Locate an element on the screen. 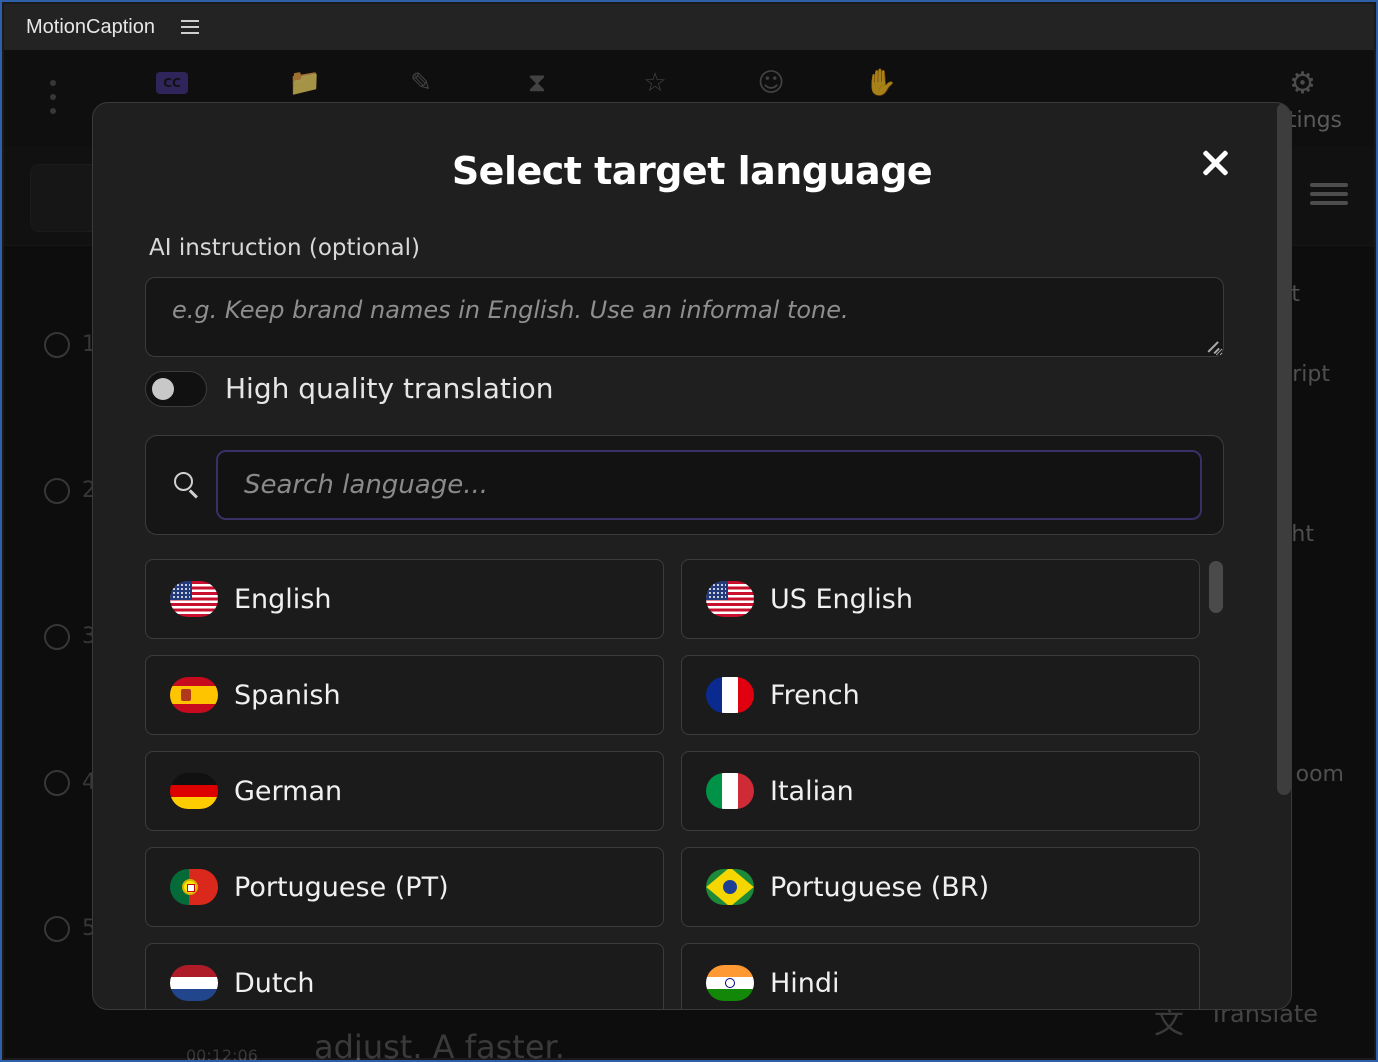 The height and width of the screenshot is (1062, 1378). language-option-portuguese-pt: Portuguese (PT) is located at coordinates (404, 887).